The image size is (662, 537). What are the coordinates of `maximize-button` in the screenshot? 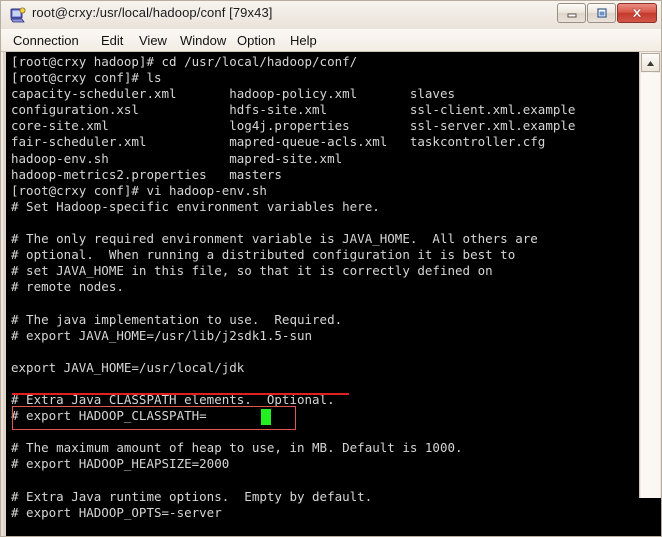 It's located at (601, 13).